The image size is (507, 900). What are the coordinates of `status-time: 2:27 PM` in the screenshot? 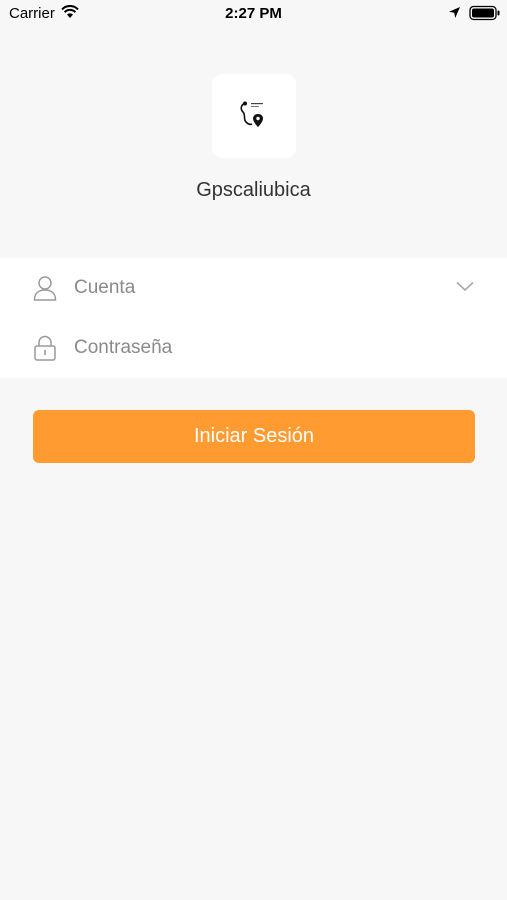 It's located at (253, 13).